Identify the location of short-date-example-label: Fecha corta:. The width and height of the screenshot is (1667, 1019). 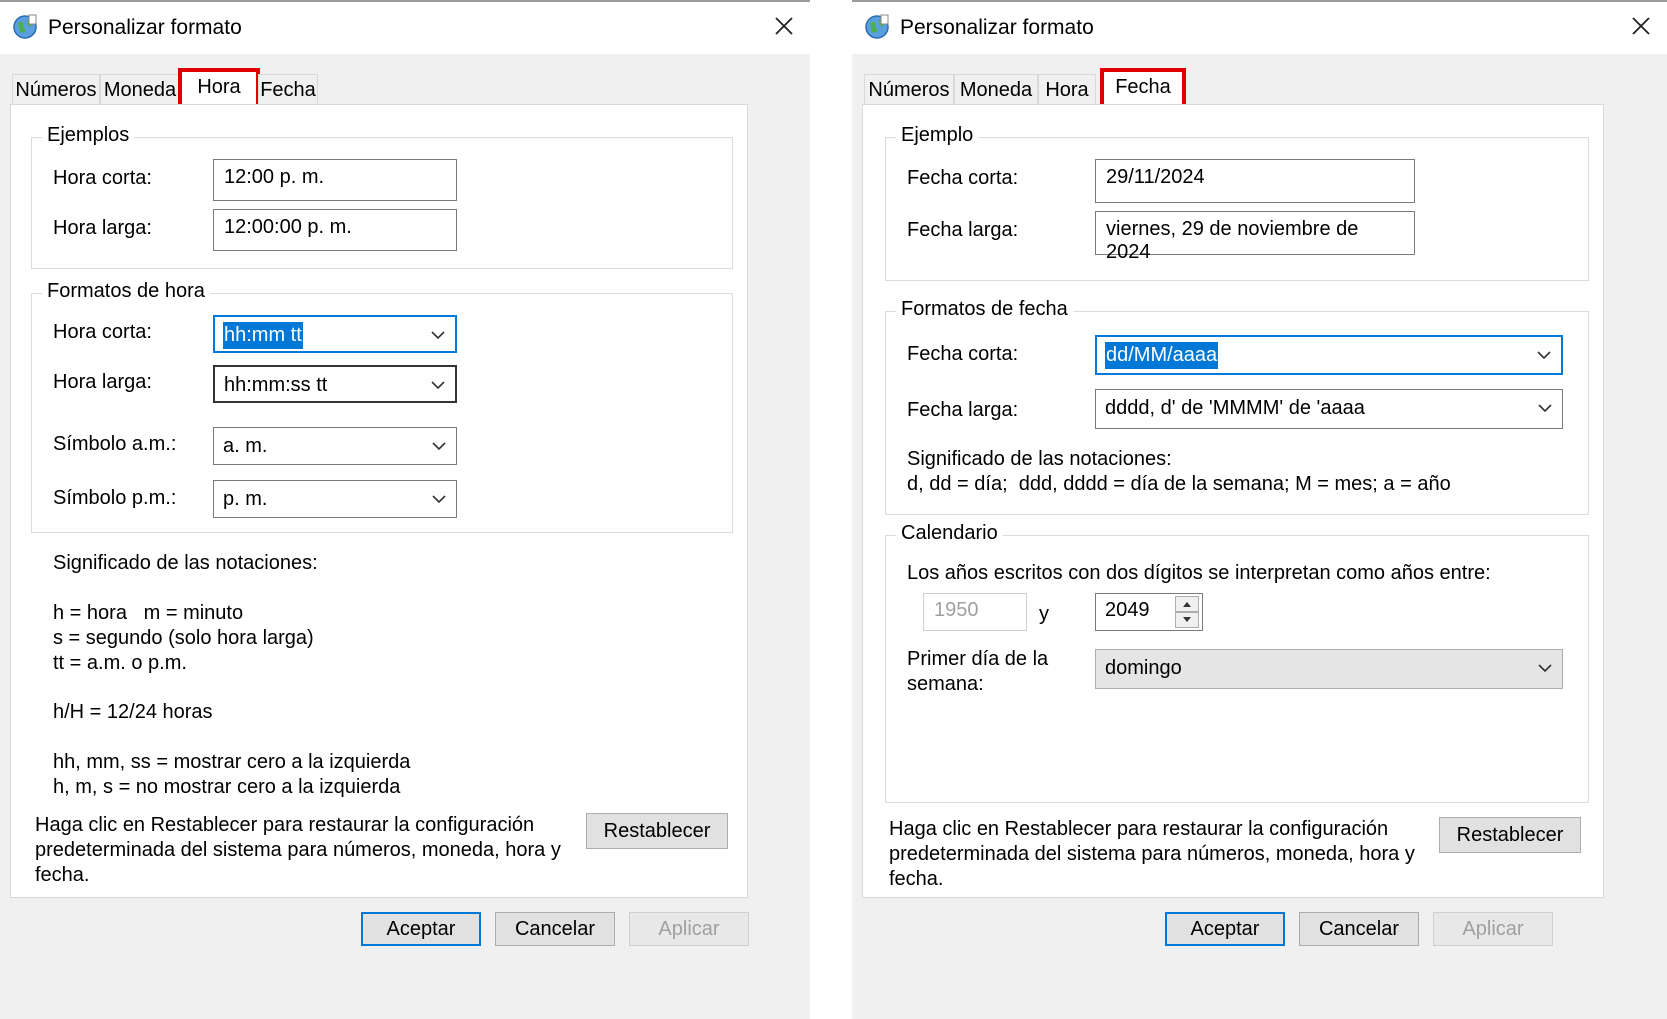
(963, 178).